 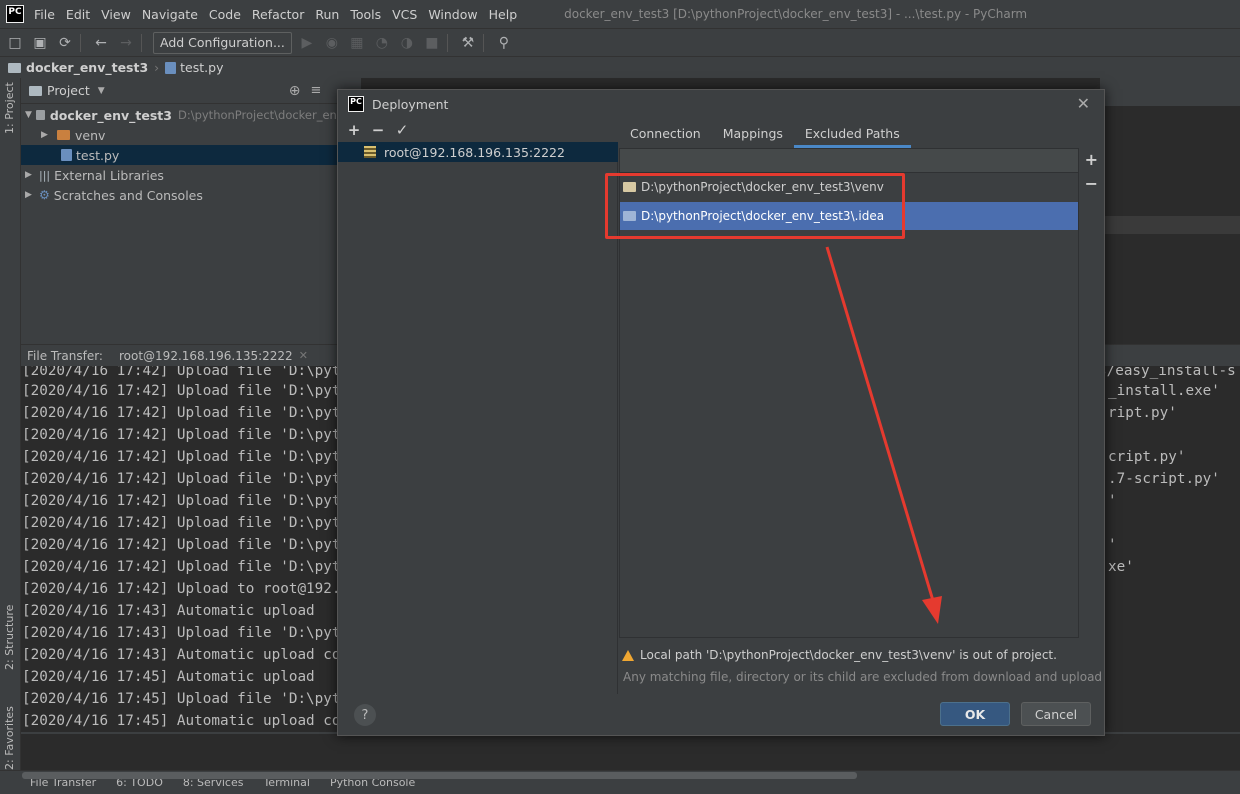 What do you see at coordinates (191, 91) in the screenshot?
I see `project-panel-header: Project ▼ ⊕ ≡` at bounding box center [191, 91].